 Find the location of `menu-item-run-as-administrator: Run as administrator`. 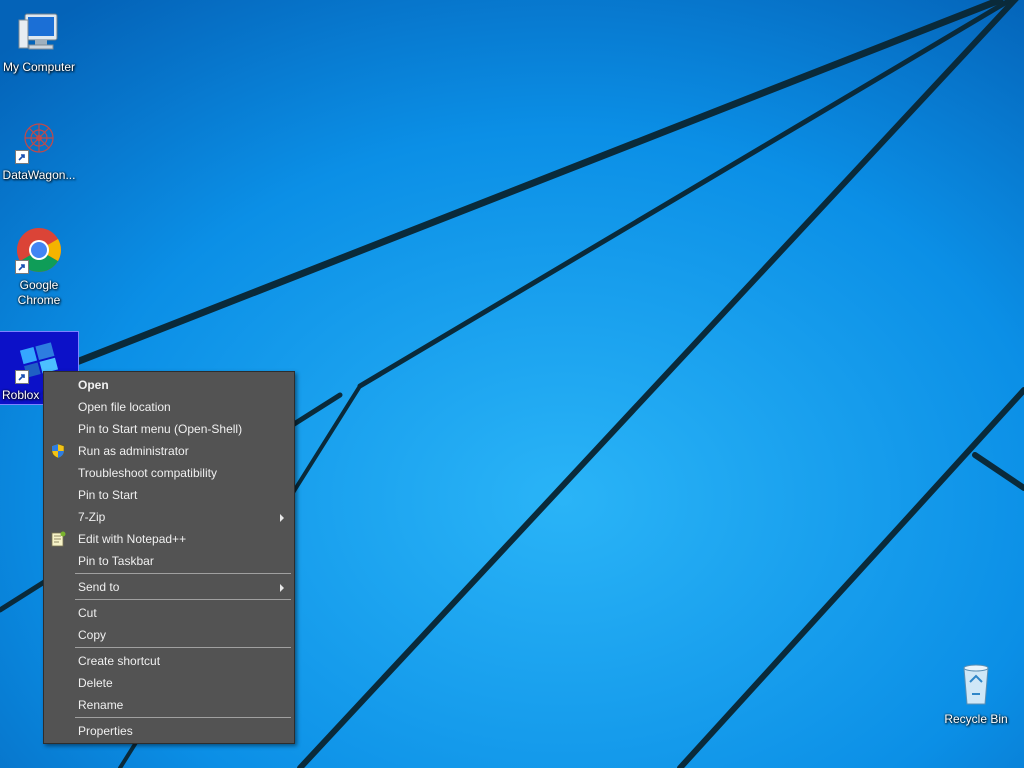

menu-item-run-as-administrator: Run as administrator is located at coordinates (169, 451).